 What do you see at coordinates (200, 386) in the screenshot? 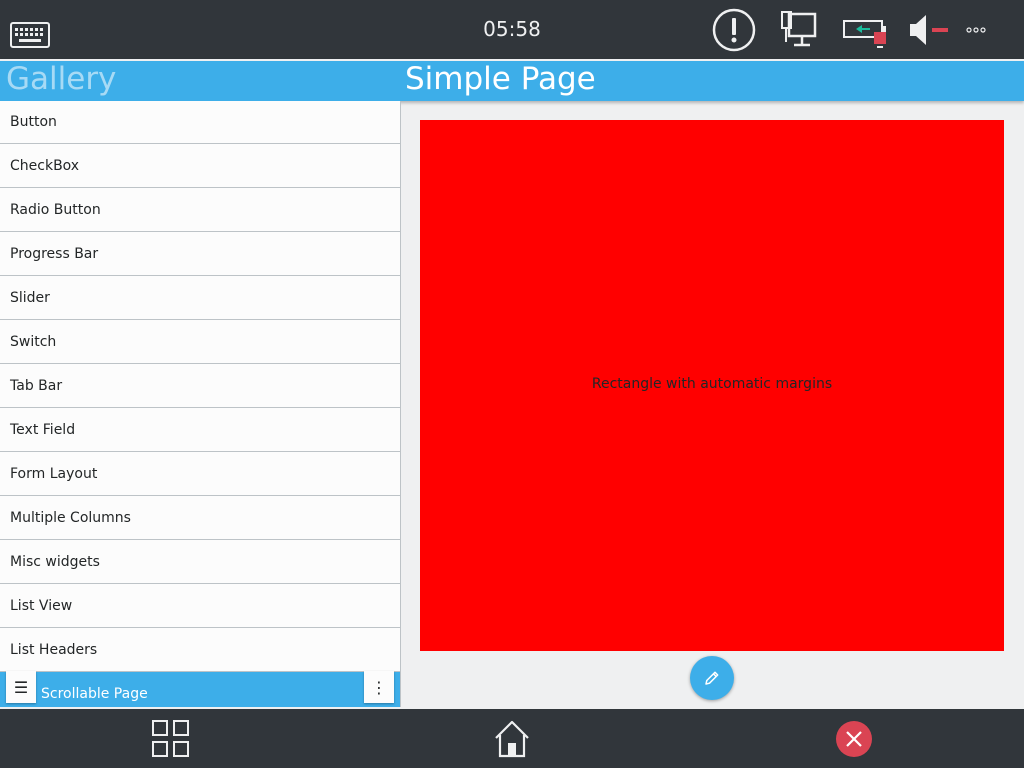
I see `sidebar-item-tab-bar: Tab Bar` at bounding box center [200, 386].